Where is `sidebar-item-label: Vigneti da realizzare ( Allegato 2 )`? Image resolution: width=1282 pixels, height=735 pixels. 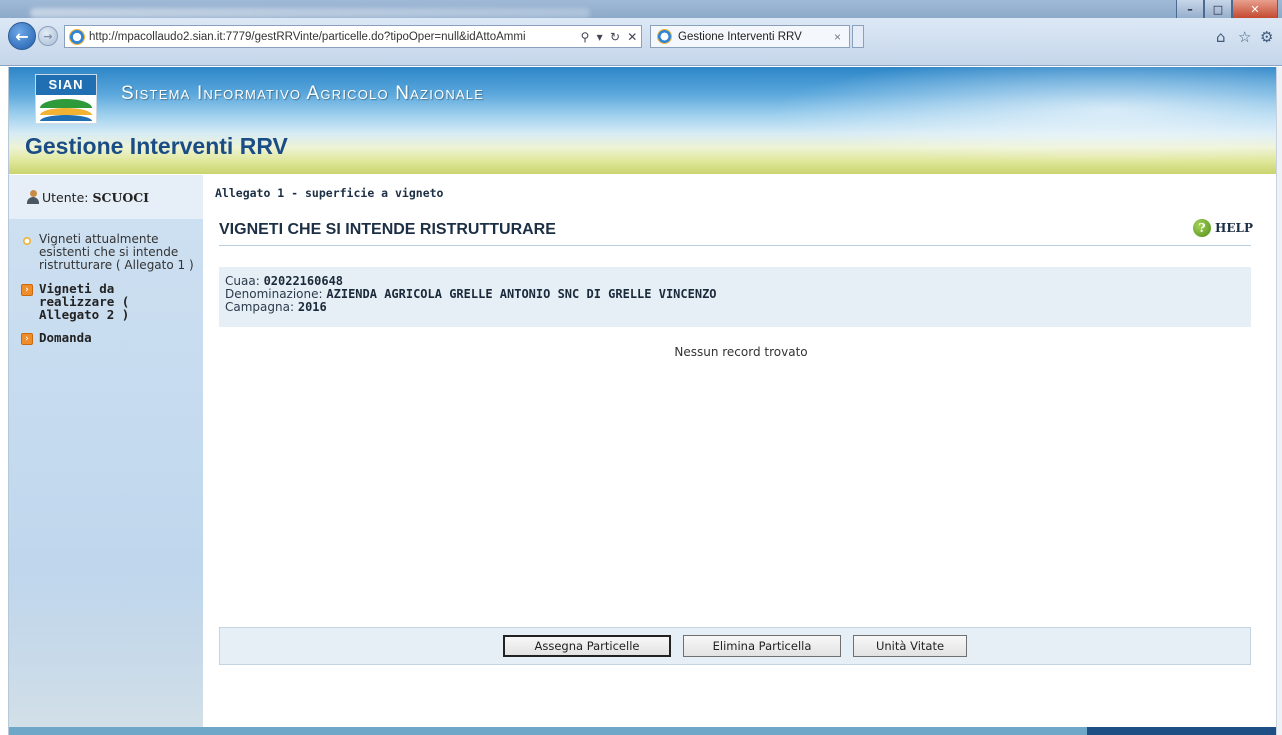
sidebar-item-label: Vigneti da realizzare ( Allegato 2 ) is located at coordinates (118, 301).